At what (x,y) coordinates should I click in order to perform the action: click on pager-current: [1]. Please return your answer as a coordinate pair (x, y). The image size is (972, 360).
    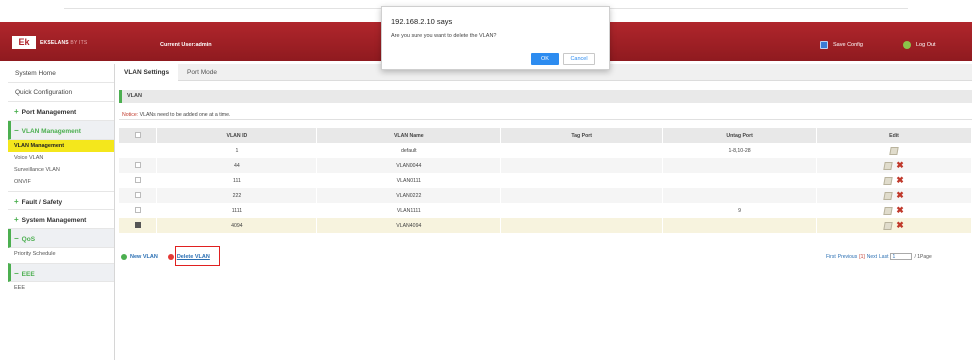
    Looking at the image, I should click on (862, 256).